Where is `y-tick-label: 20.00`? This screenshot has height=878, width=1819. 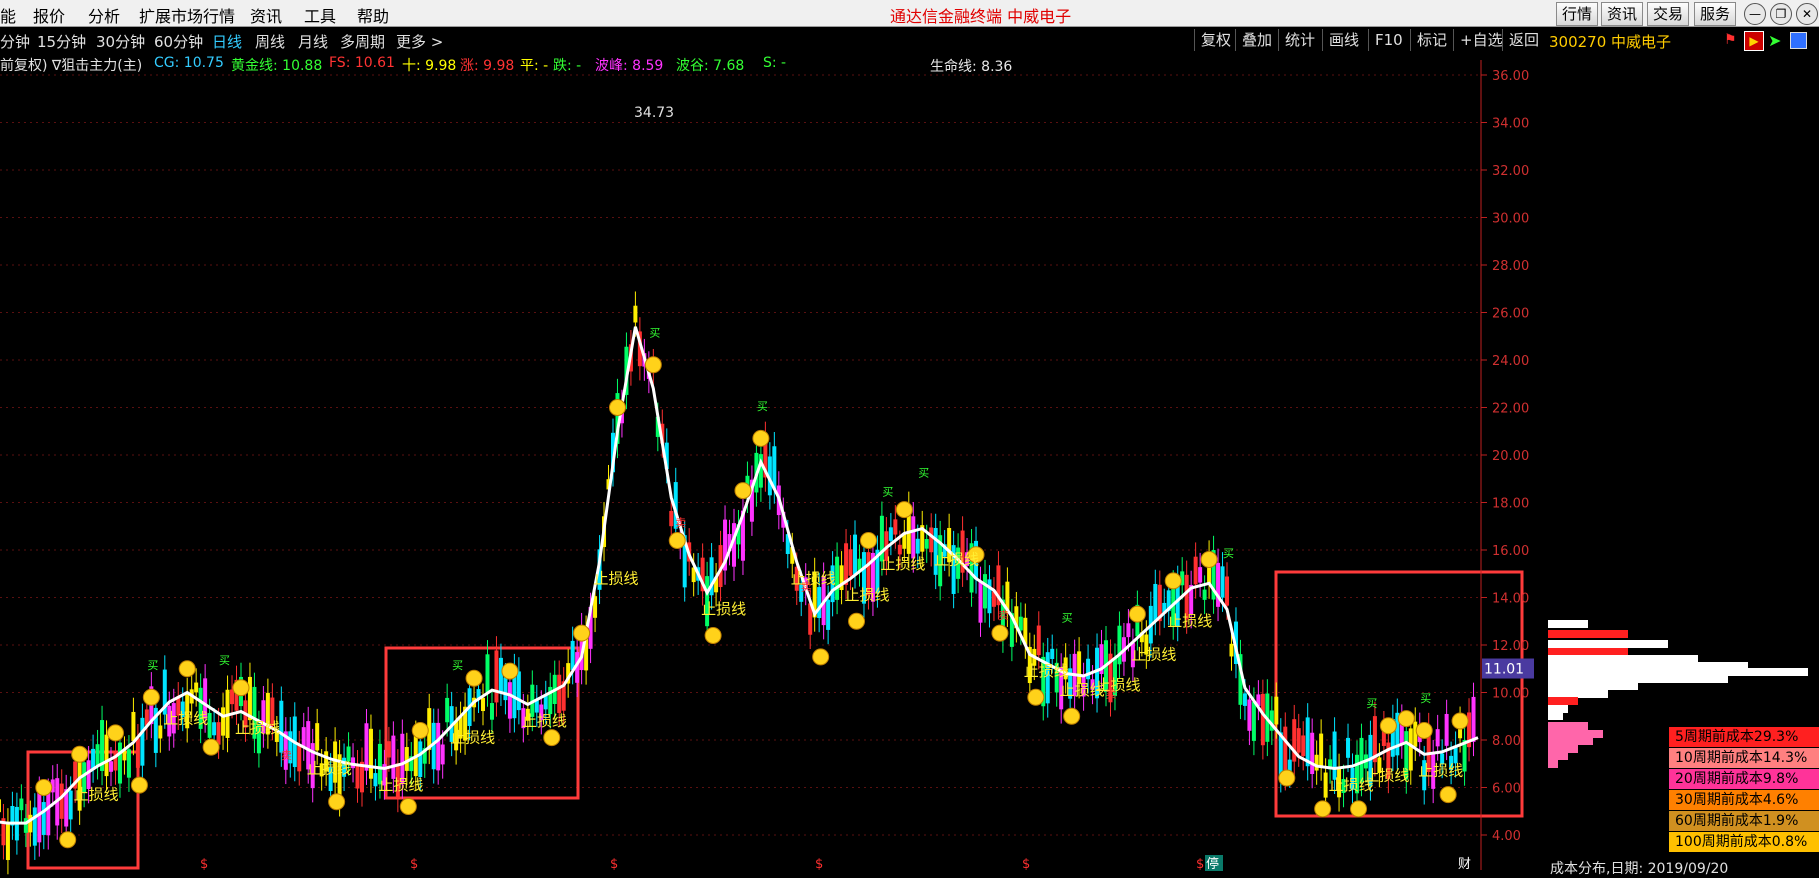
y-tick-label: 20.00 is located at coordinates (1510, 456).